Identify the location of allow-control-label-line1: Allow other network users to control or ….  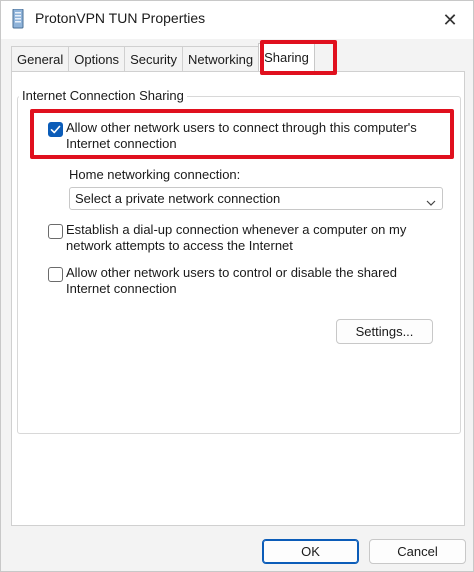
(231, 272).